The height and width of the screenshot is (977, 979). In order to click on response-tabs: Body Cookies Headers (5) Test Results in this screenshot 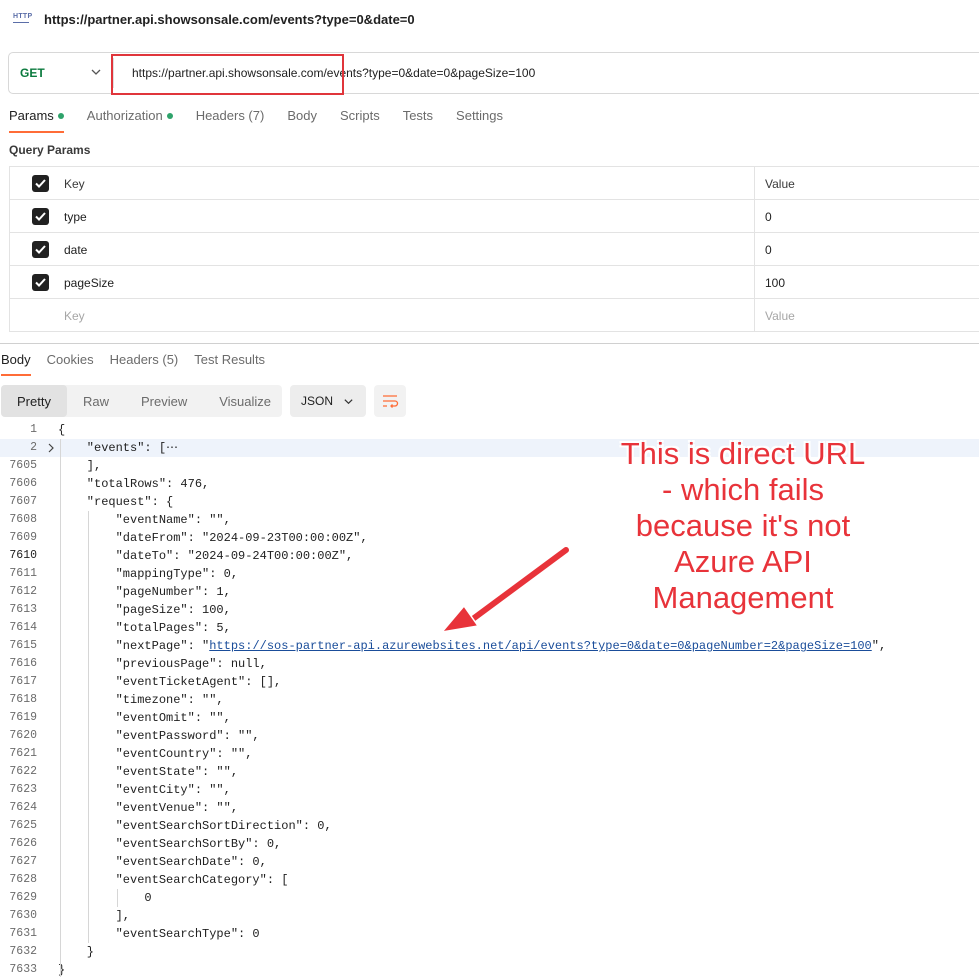, I will do `click(141, 364)`.